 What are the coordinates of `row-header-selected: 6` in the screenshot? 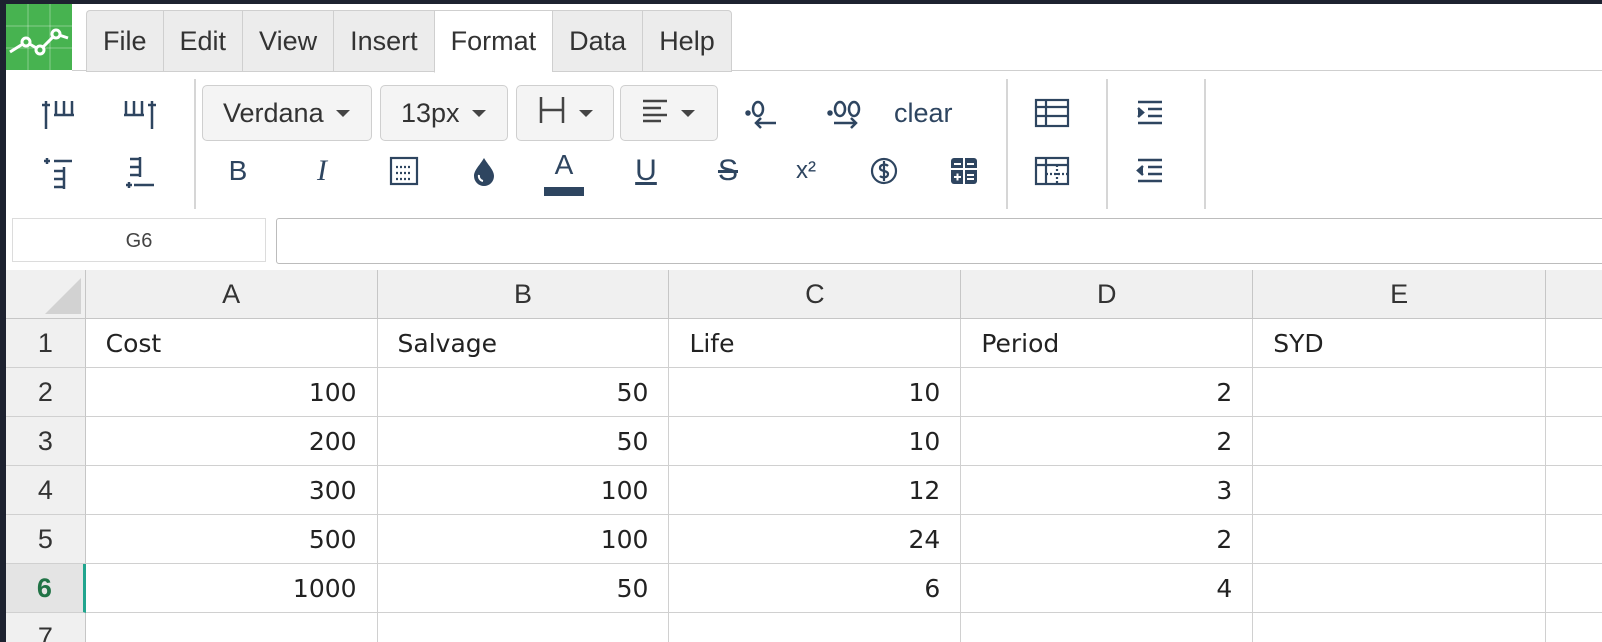 It's located at (46, 588).